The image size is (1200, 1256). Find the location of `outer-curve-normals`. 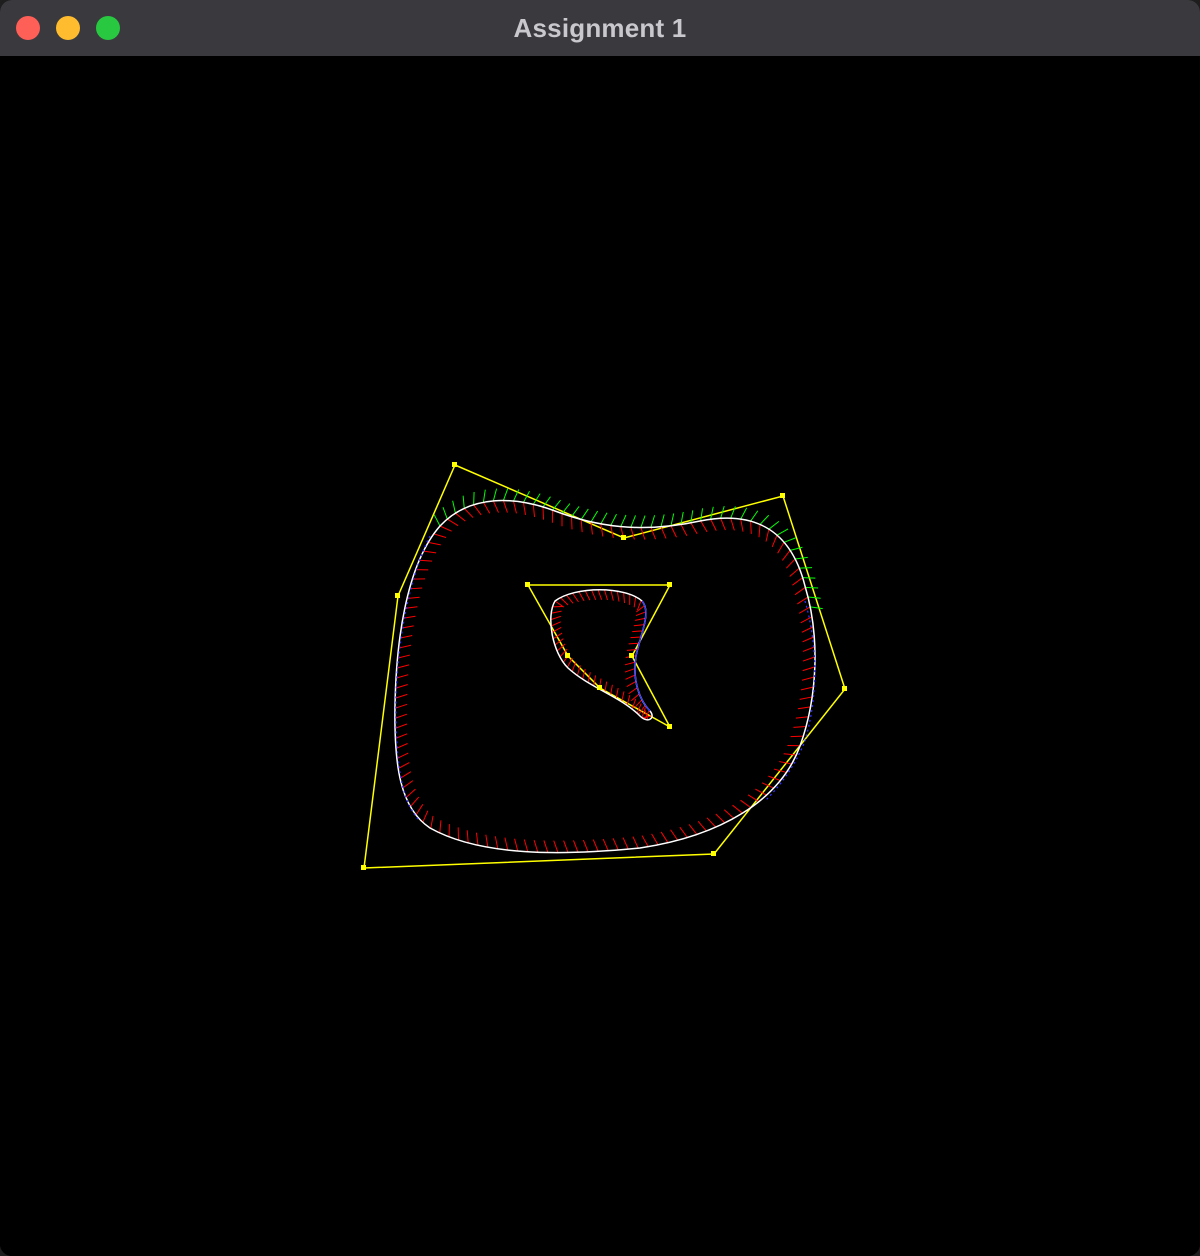

outer-curve-normals is located at coordinates (605, 676).